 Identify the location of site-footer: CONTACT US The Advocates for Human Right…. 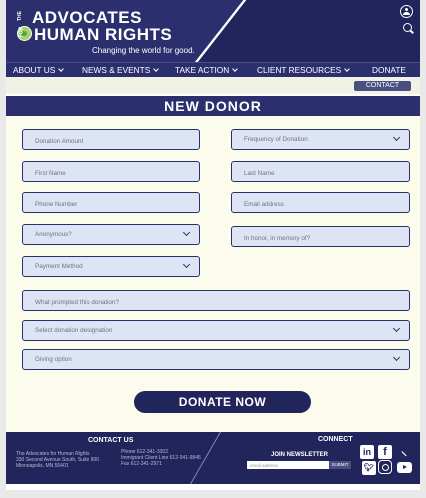
(213, 458).